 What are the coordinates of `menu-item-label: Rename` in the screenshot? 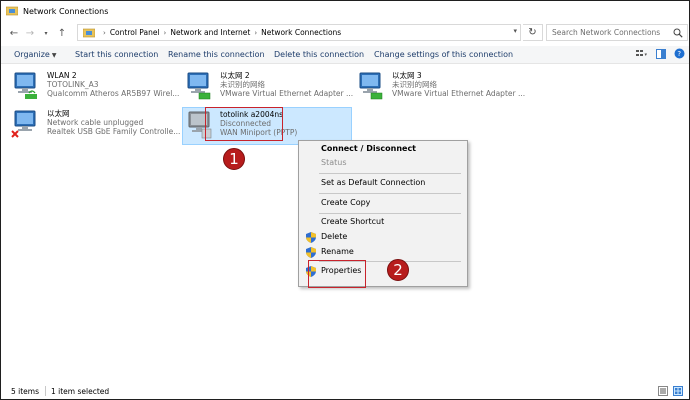 It's located at (337, 251).